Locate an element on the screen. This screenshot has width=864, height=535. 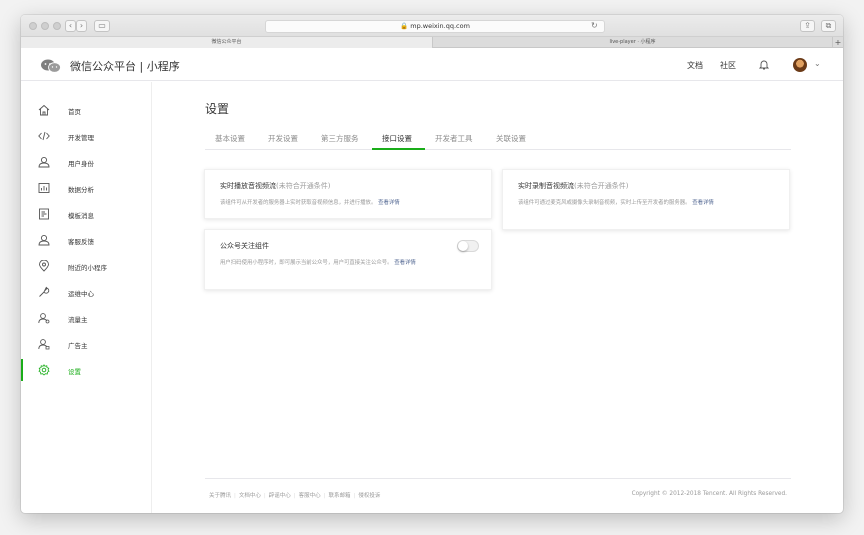
wrench-icon is located at coordinates (44, 292).